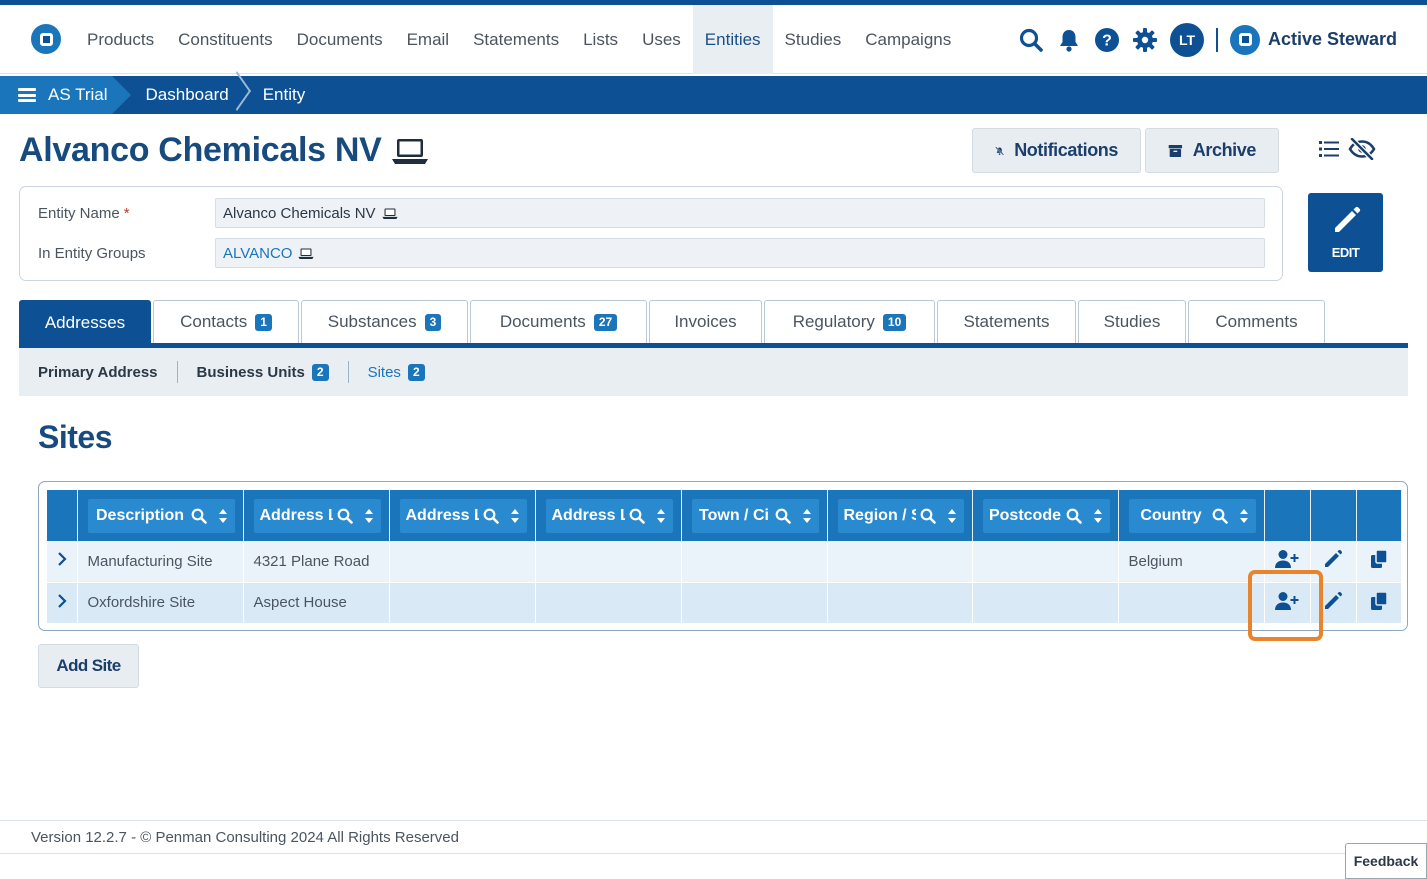  Describe the element at coordinates (705, 321) in the screenshot. I see `tab-invoices: Invoices` at that location.